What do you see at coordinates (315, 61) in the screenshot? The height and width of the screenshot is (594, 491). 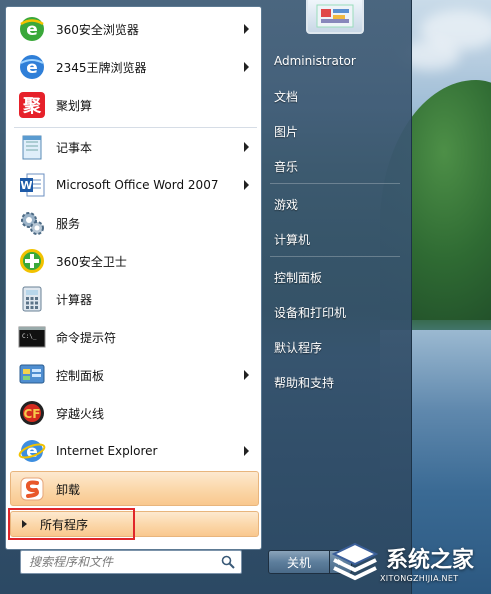 I see `menu-label: Administrator` at bounding box center [315, 61].